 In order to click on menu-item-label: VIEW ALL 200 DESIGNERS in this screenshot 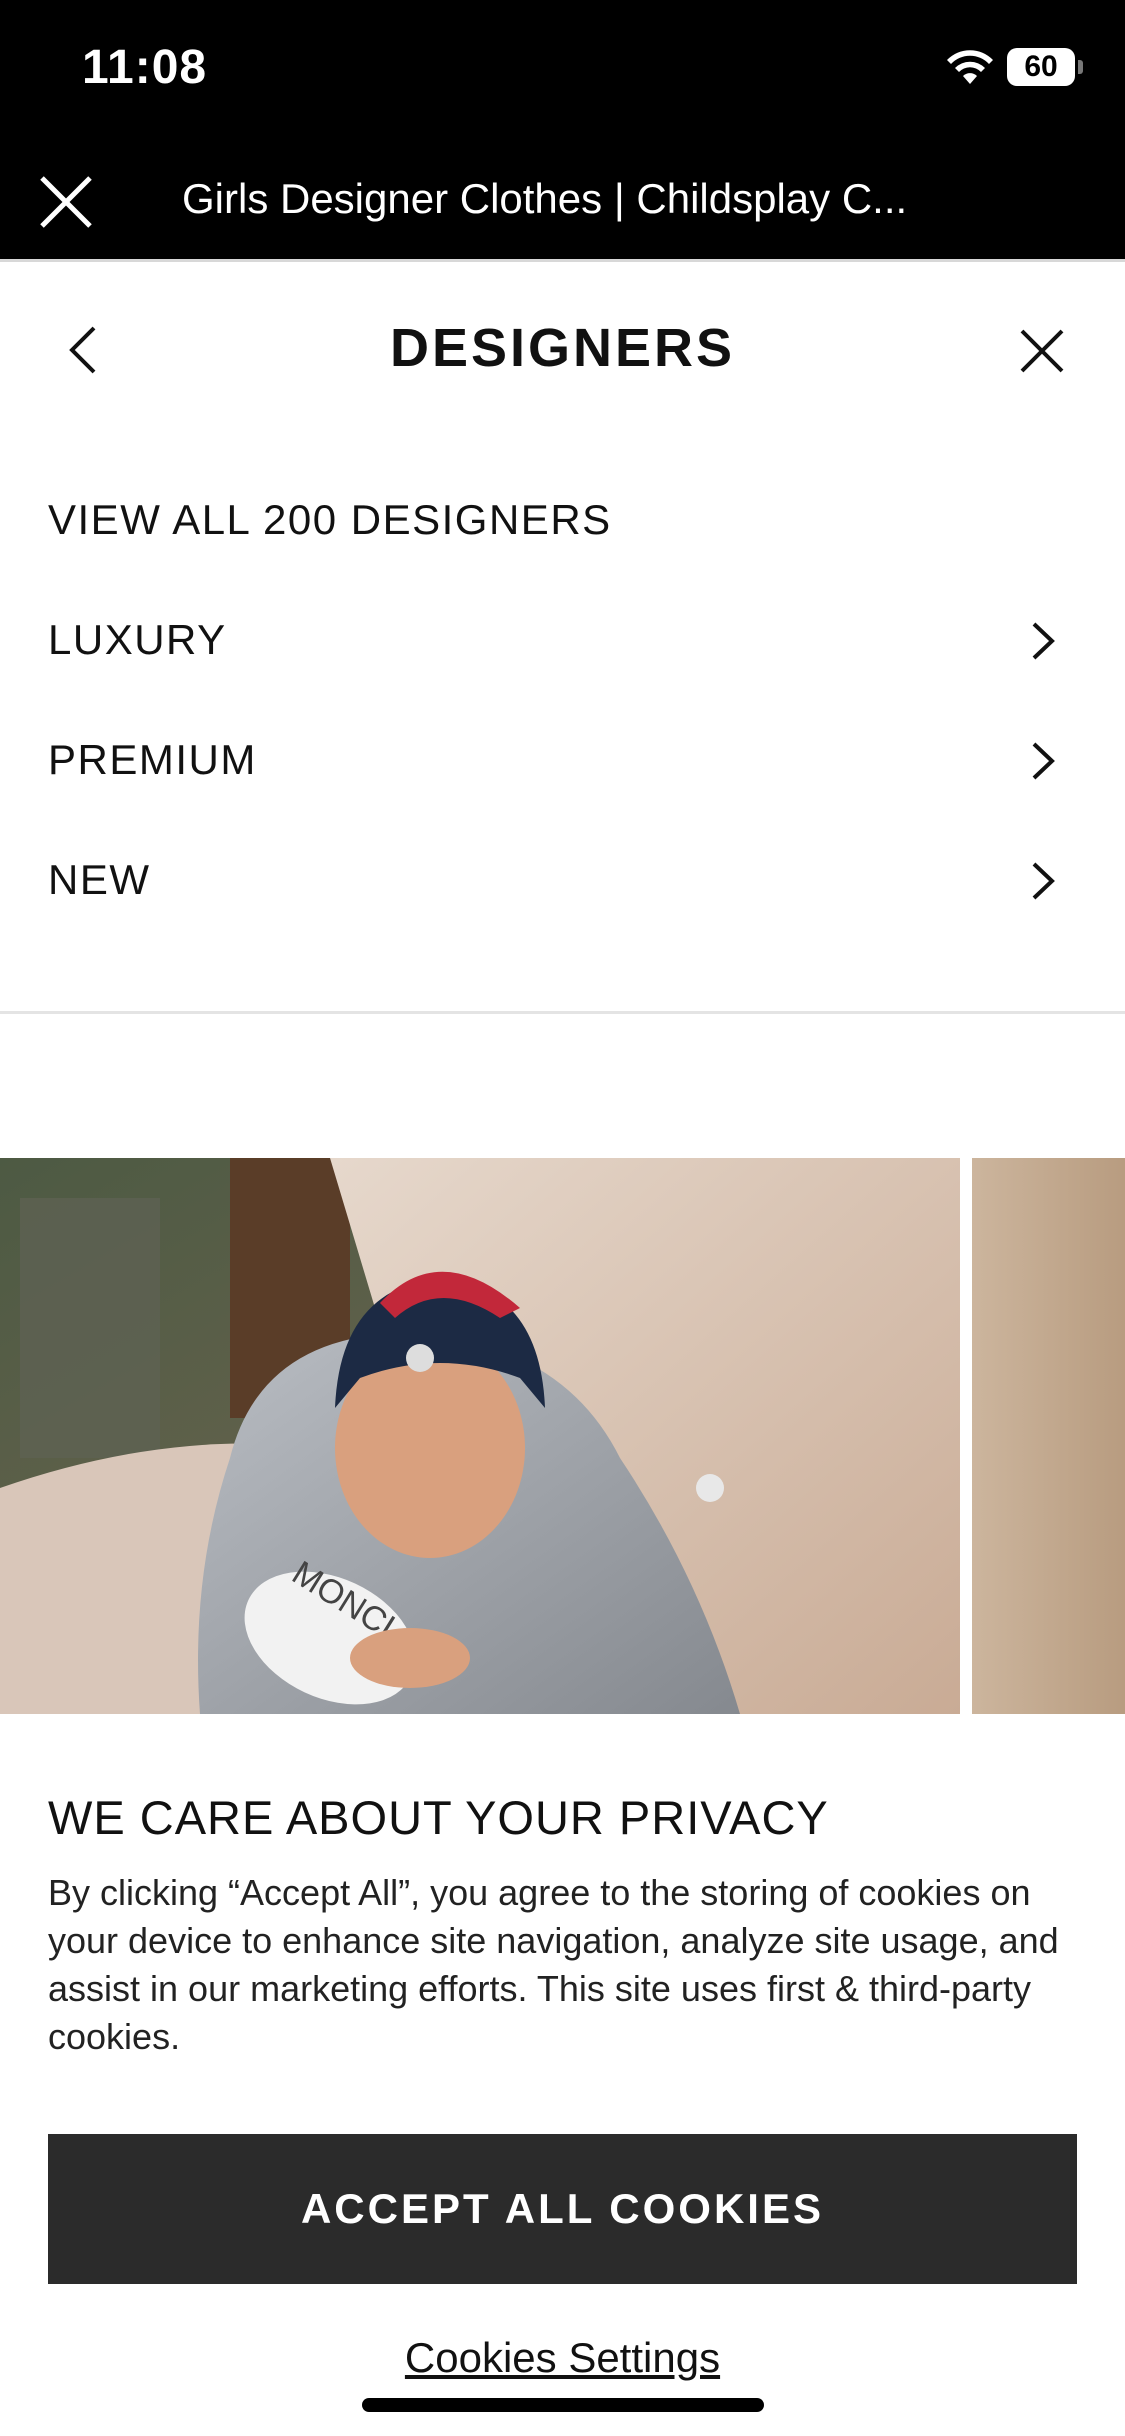, I will do `click(330, 519)`.